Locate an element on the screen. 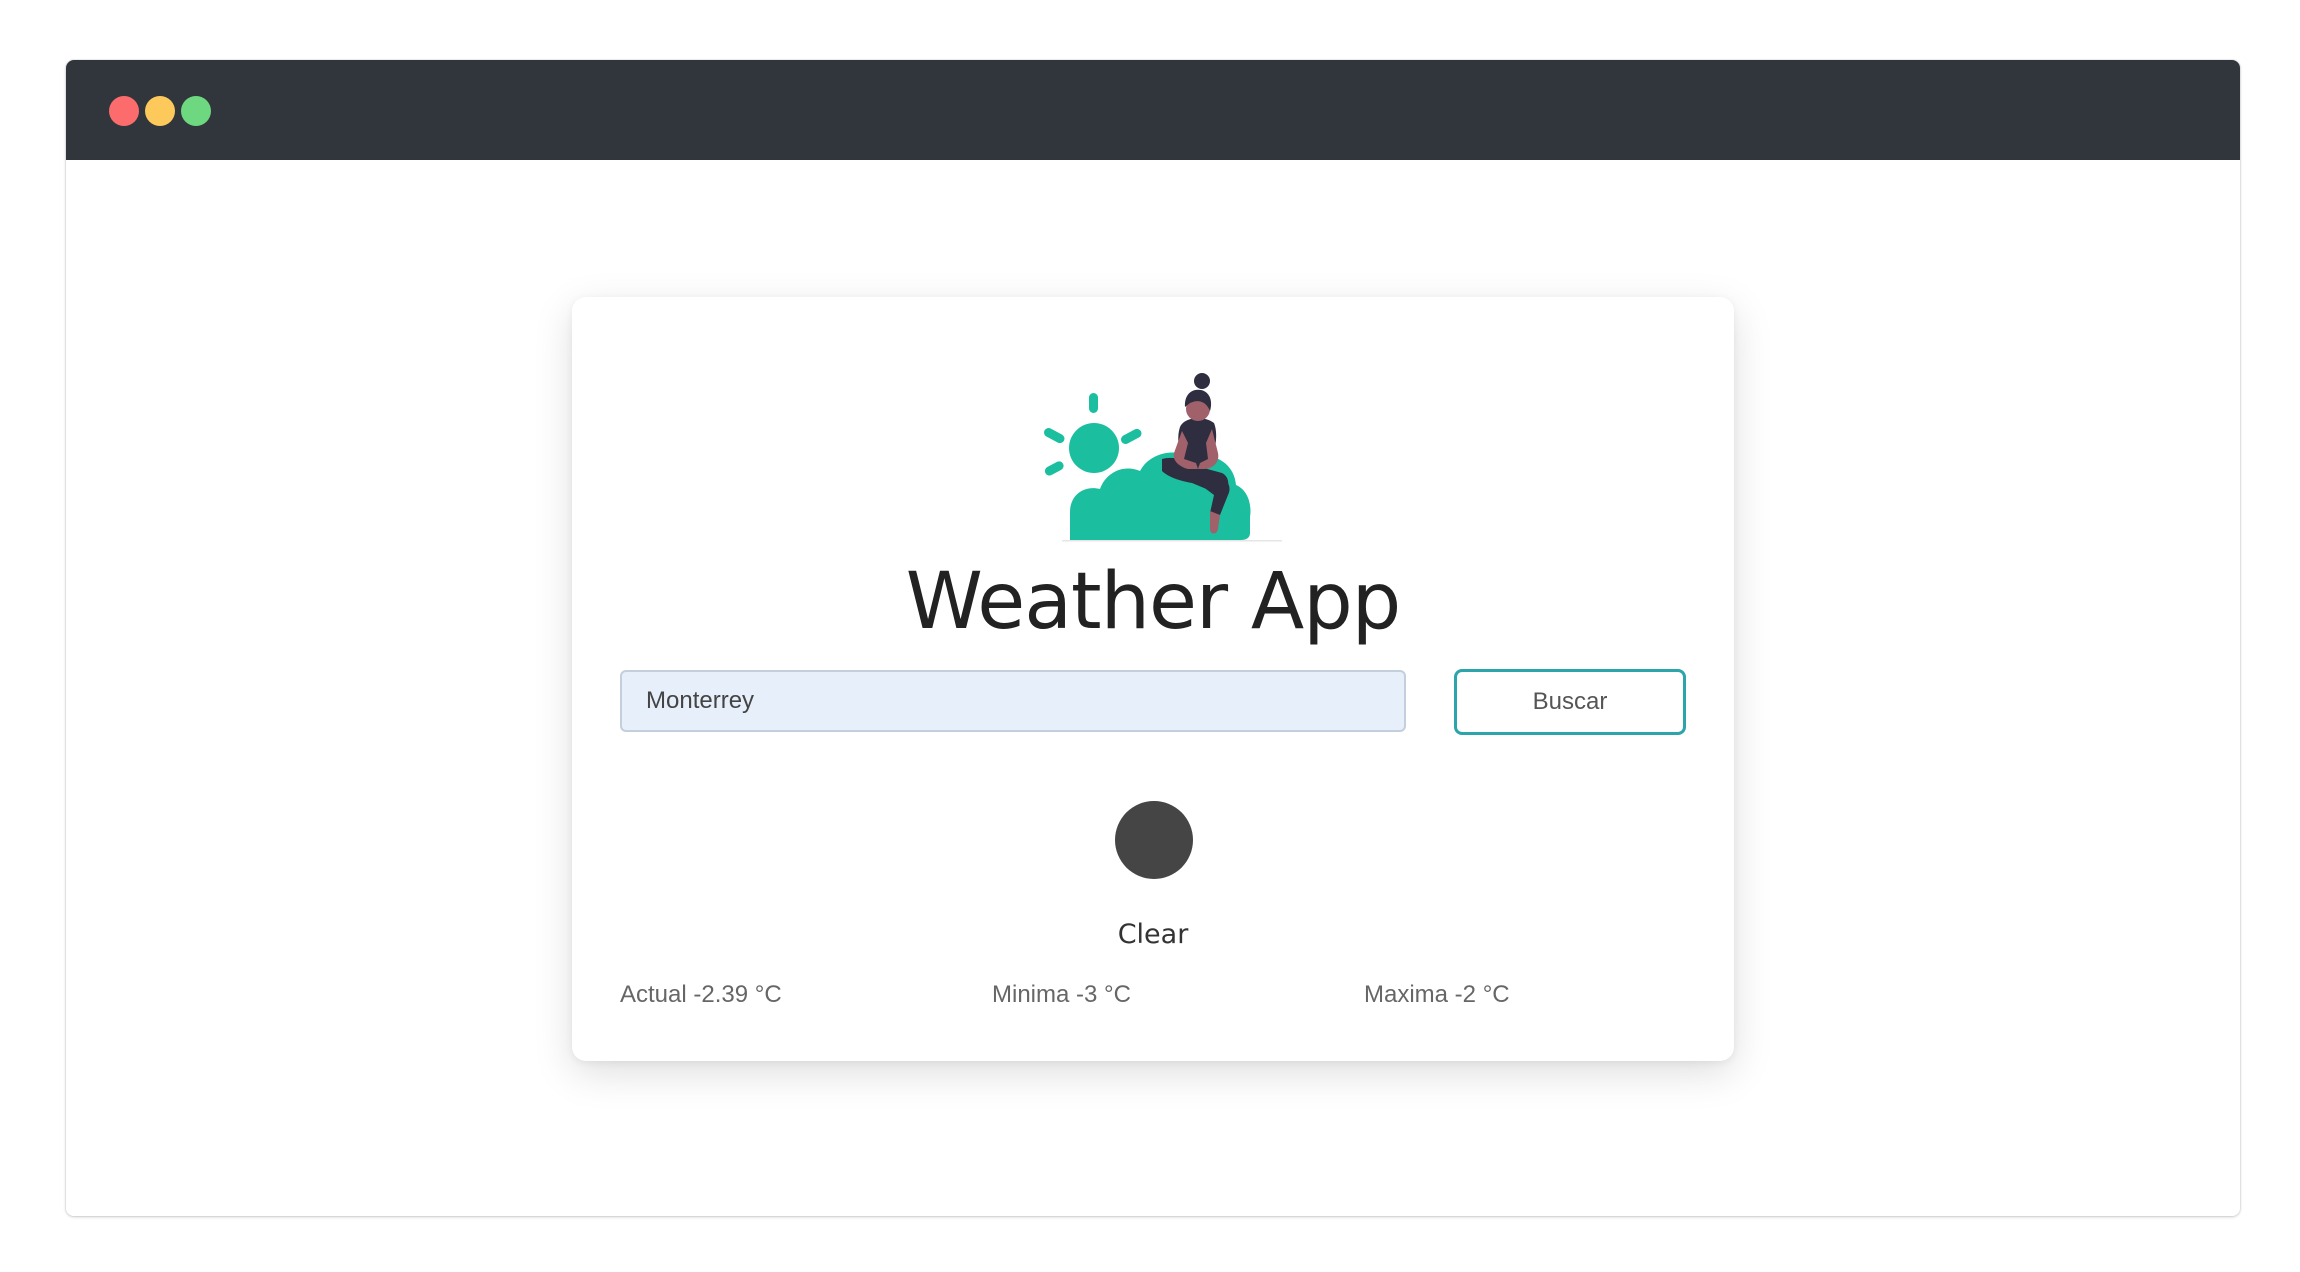 Image resolution: width=2300 pixels, height=1272 pixels. weather-illustration-icon is located at coordinates (1162, 457).